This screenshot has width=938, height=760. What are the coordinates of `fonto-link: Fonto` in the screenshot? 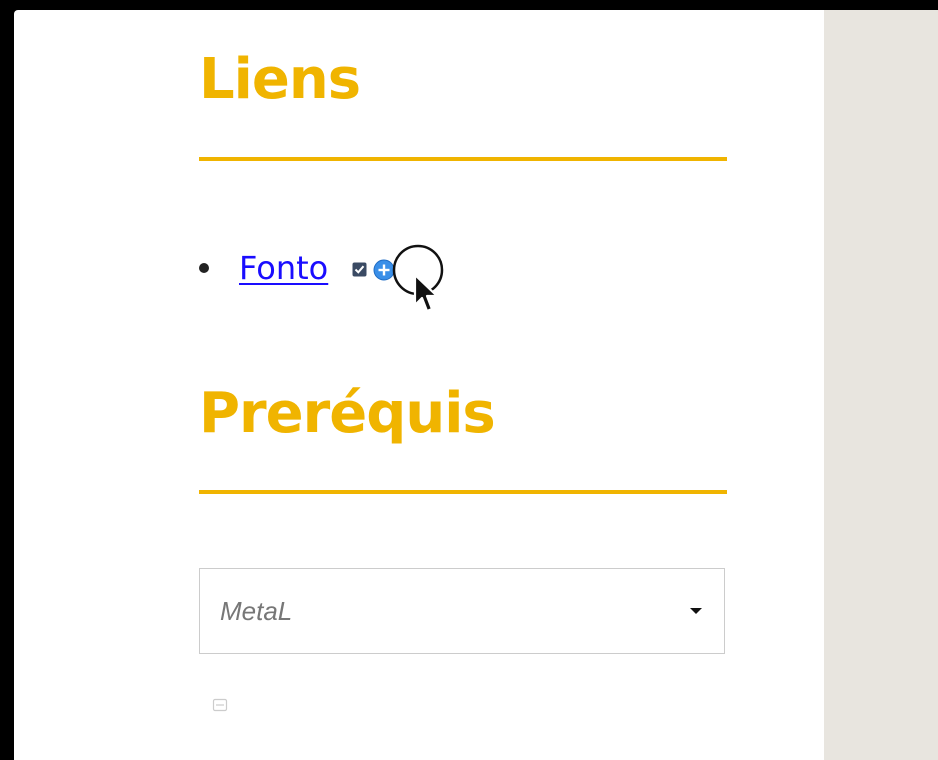 It's located at (283, 268).